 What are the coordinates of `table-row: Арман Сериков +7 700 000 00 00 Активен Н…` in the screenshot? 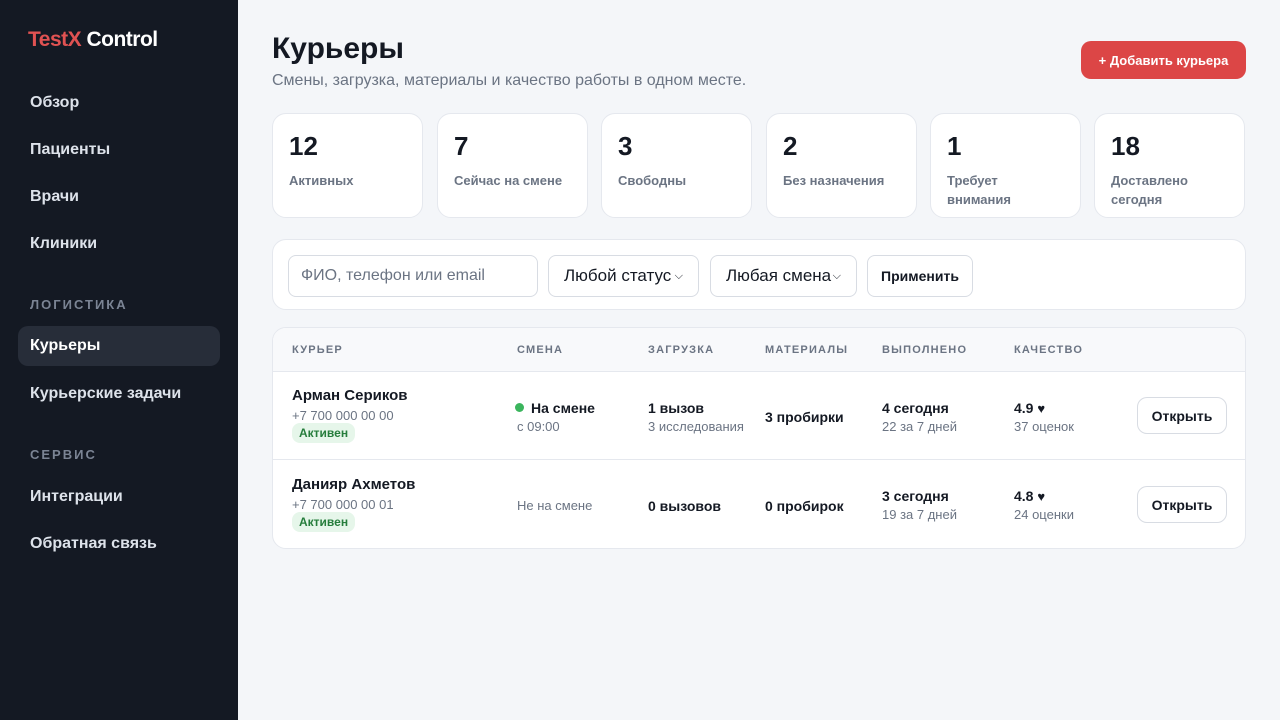 It's located at (759, 416).